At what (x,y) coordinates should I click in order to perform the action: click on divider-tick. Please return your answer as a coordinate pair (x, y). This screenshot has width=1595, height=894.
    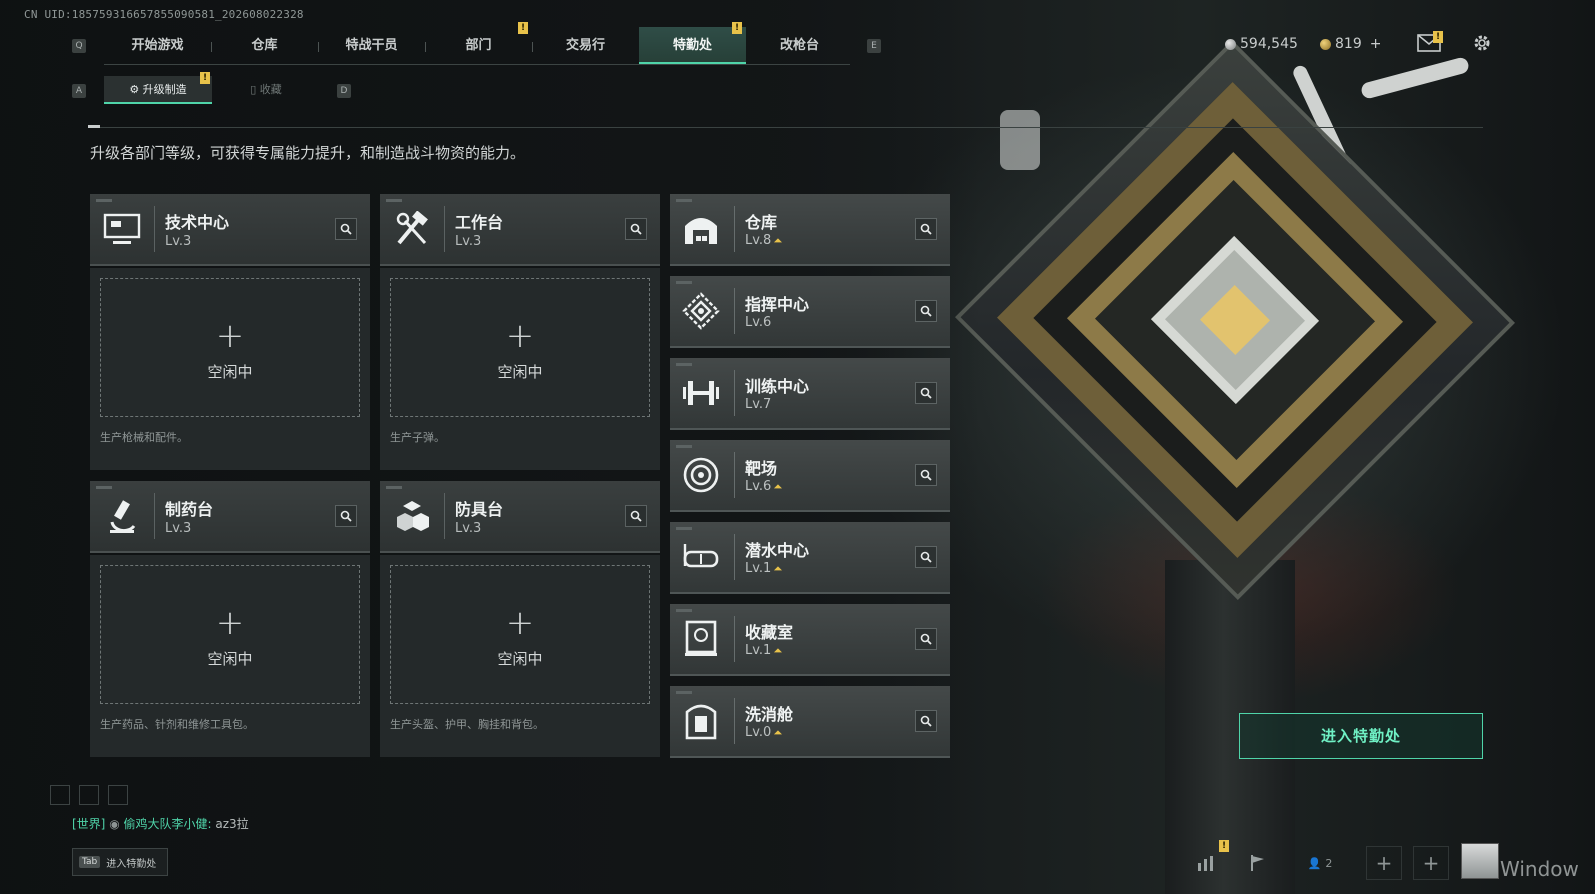
    Looking at the image, I should click on (94, 126).